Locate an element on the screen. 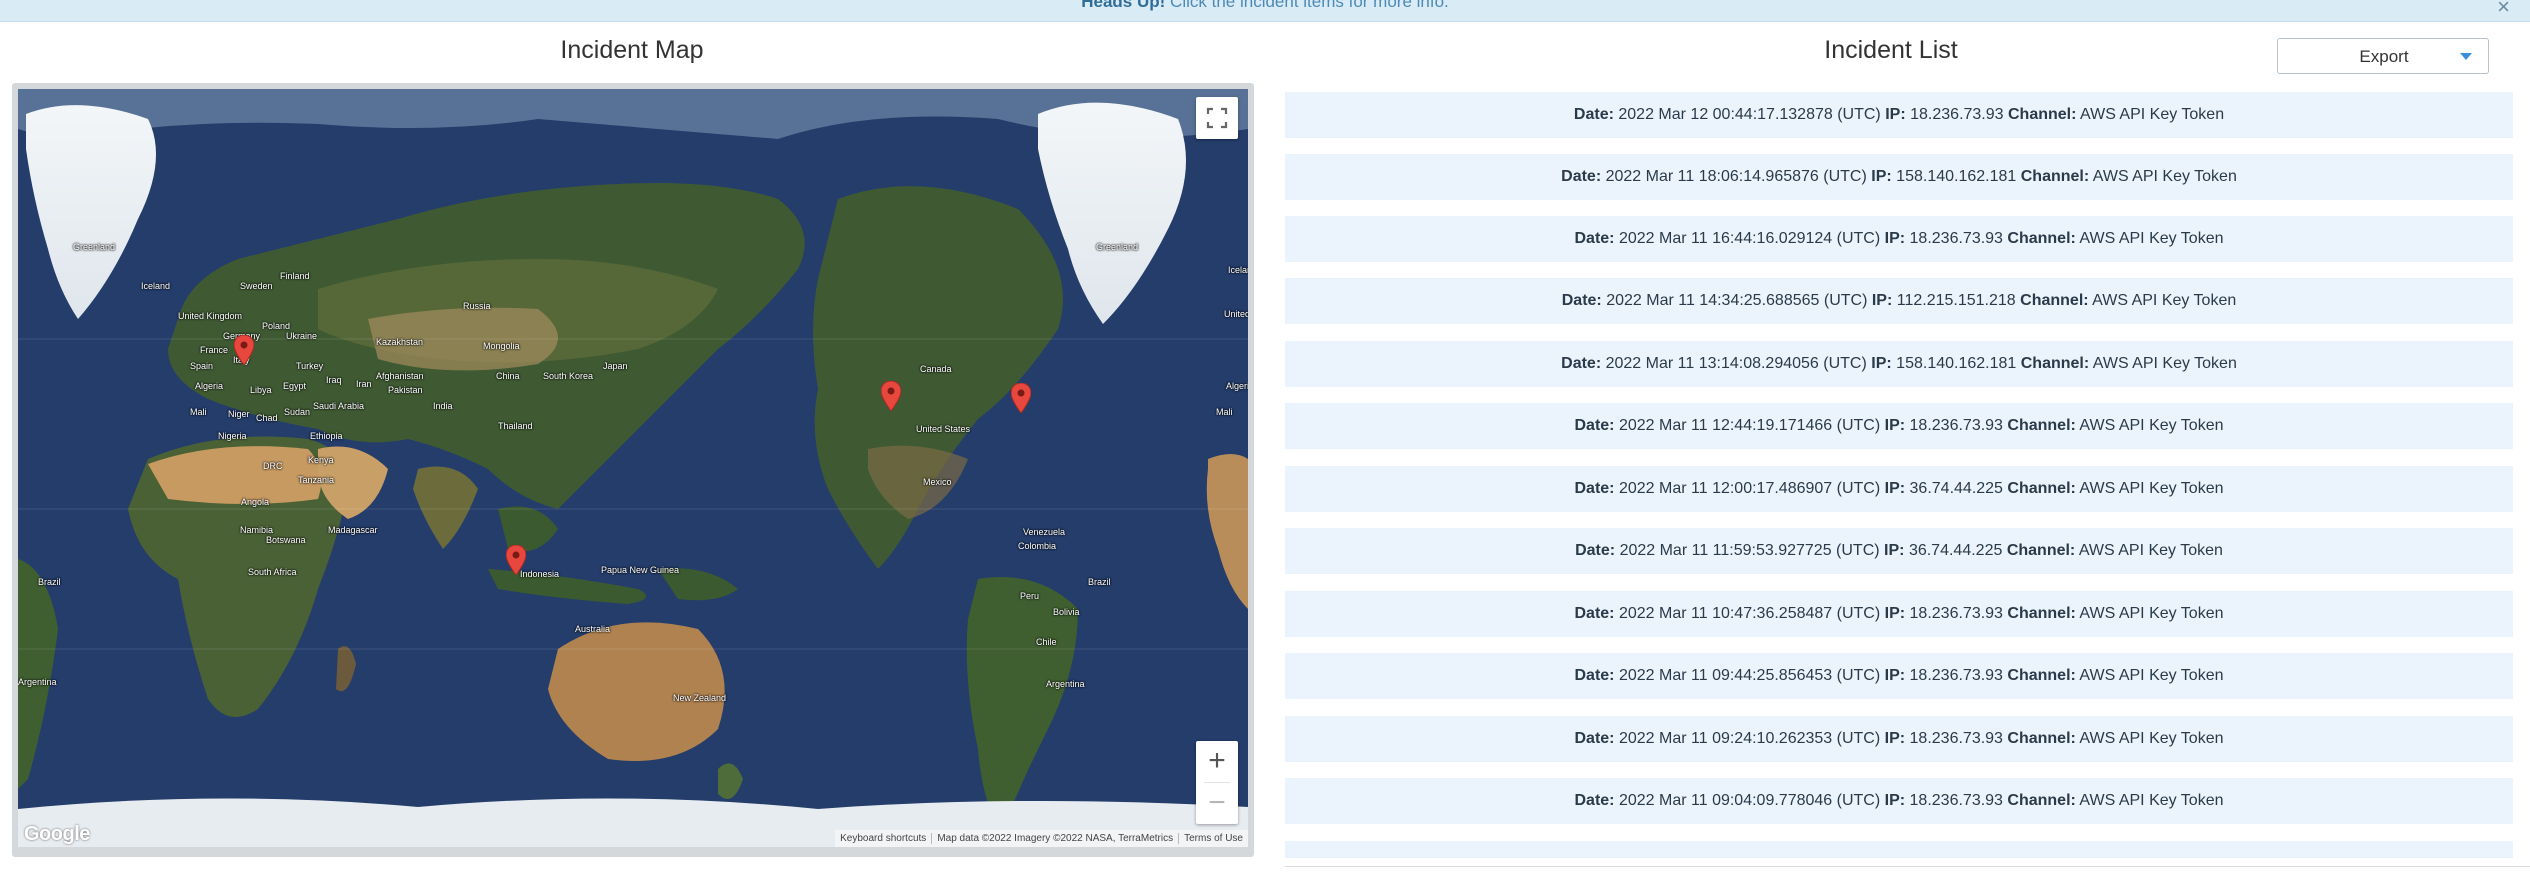  incident-date: 2022 Mar 11 18:06:14.965876 (UTC) is located at coordinates (1736, 176).